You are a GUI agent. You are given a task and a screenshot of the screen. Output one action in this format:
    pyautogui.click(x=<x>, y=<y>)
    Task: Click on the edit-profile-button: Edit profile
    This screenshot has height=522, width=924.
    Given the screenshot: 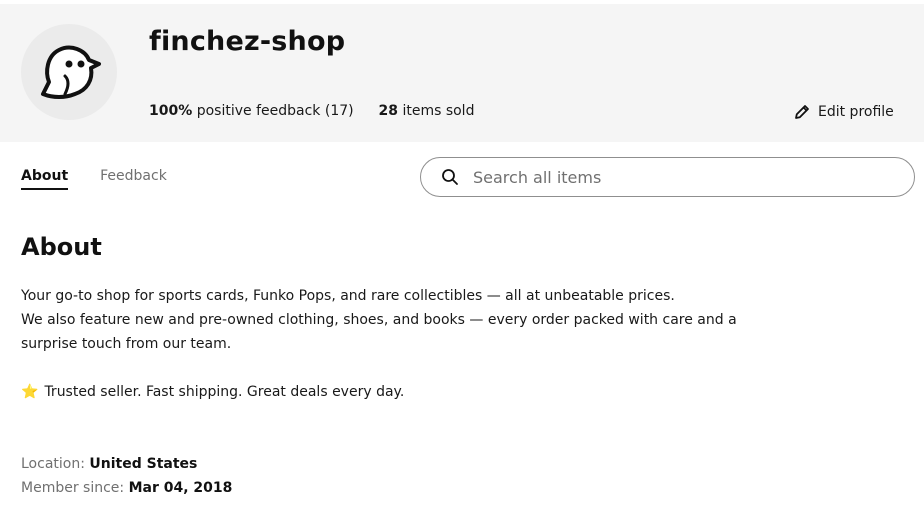 What is the action you would take?
    pyautogui.click(x=843, y=112)
    